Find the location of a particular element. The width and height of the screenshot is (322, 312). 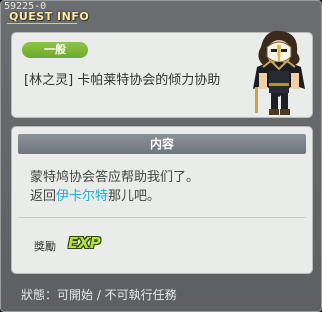

reward-label: 獎勵 is located at coordinates (45, 246).